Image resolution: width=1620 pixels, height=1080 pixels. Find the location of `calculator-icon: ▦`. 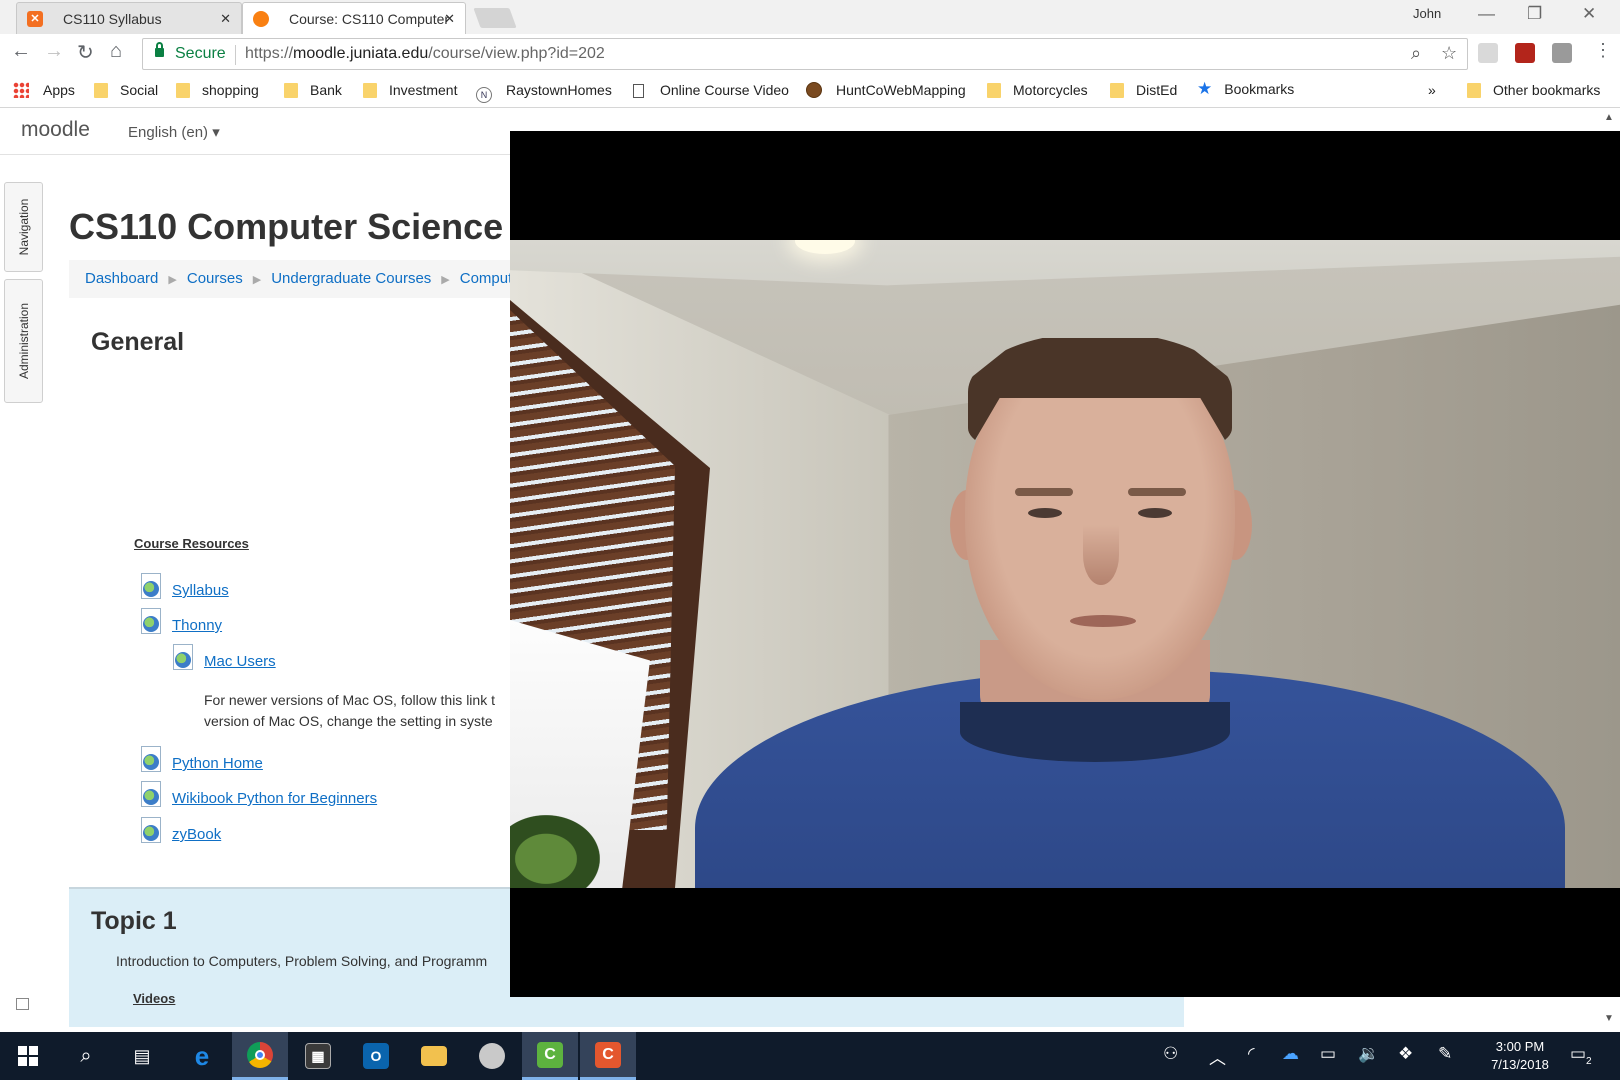

calculator-icon: ▦ is located at coordinates (318, 1056).